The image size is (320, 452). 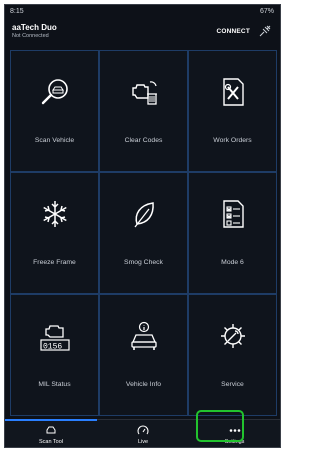 What do you see at coordinates (232, 141) in the screenshot?
I see `tile-label: Work Orders` at bounding box center [232, 141].